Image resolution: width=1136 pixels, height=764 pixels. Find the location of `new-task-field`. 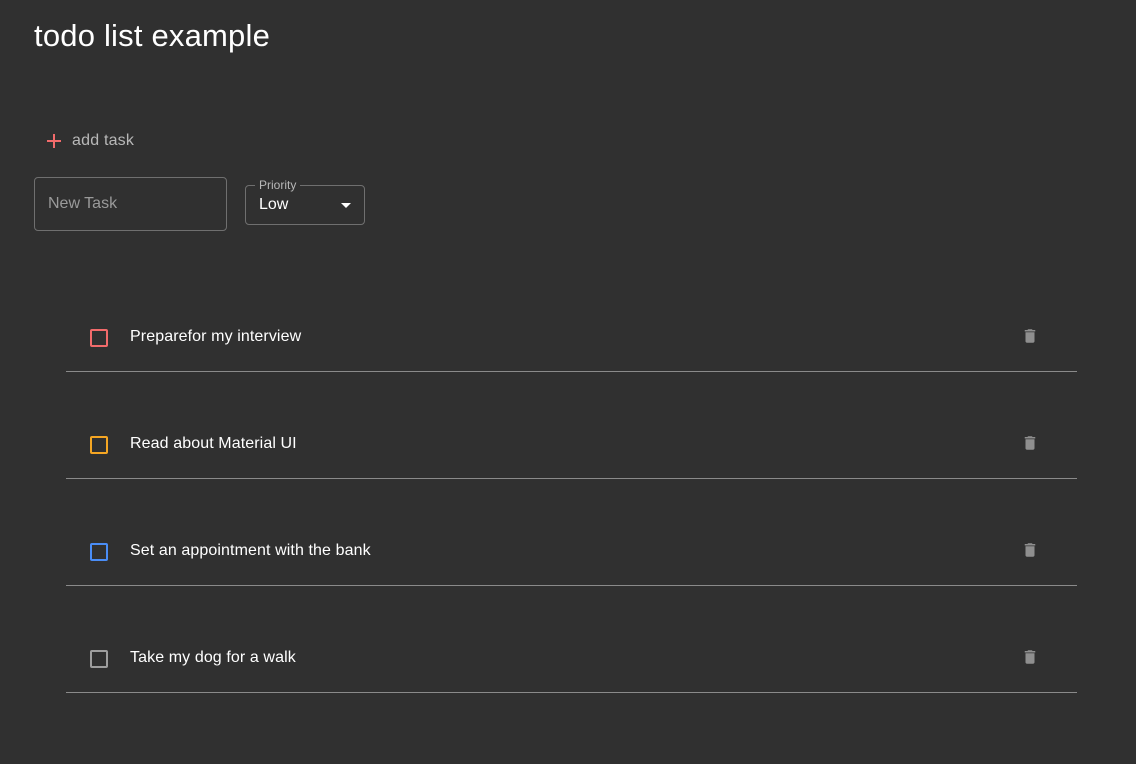

new-task-field is located at coordinates (130, 204).